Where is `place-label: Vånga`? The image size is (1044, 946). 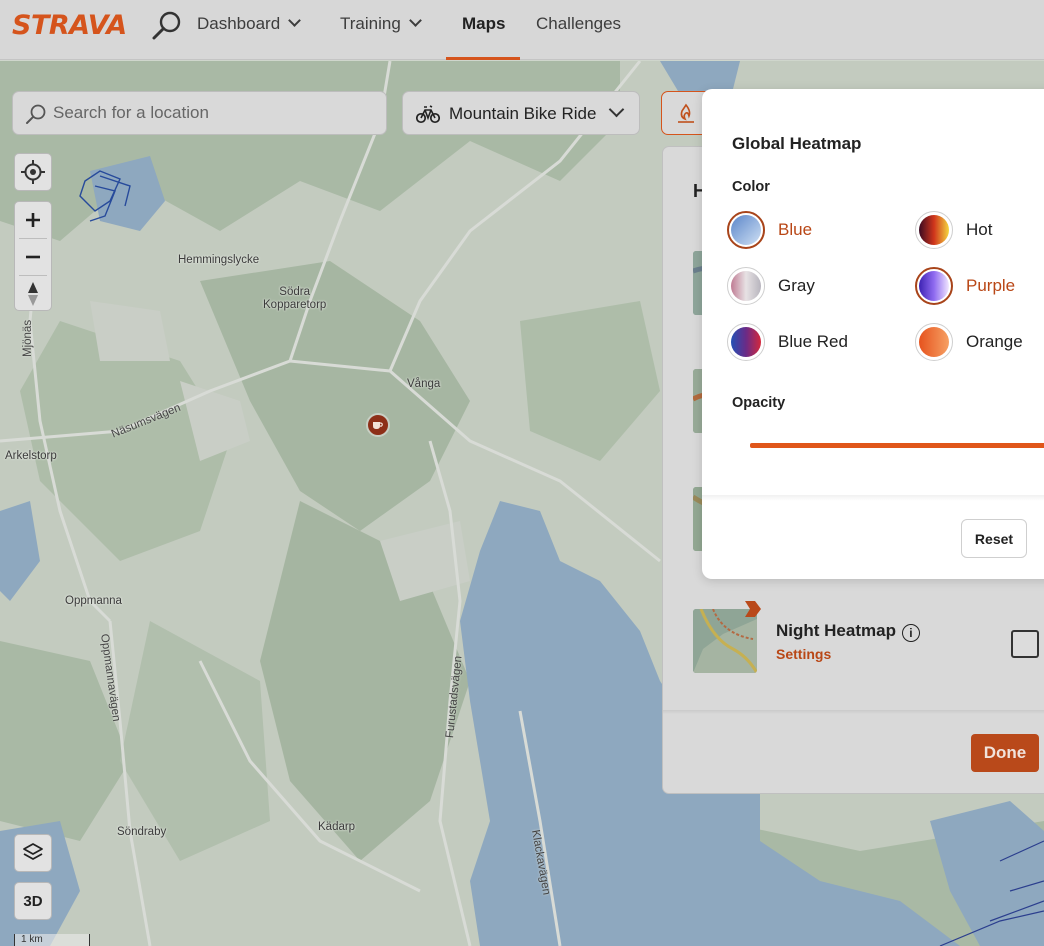 place-label: Vånga is located at coordinates (424, 384).